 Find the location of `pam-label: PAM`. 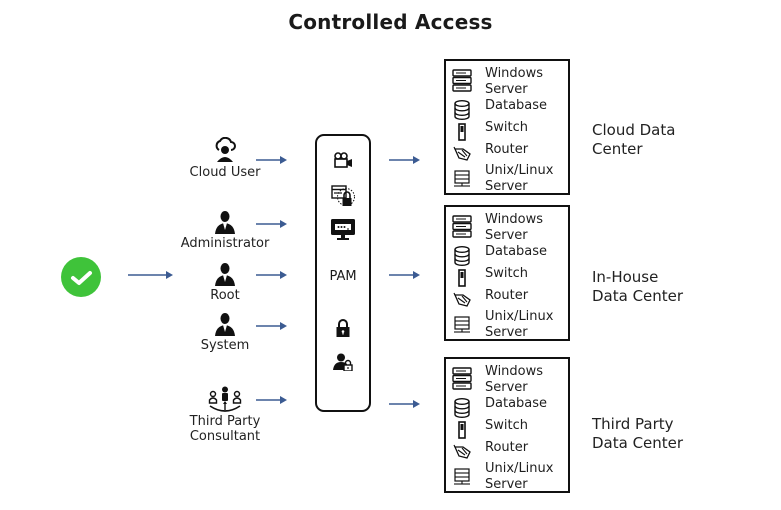

pam-label: PAM is located at coordinates (343, 276).